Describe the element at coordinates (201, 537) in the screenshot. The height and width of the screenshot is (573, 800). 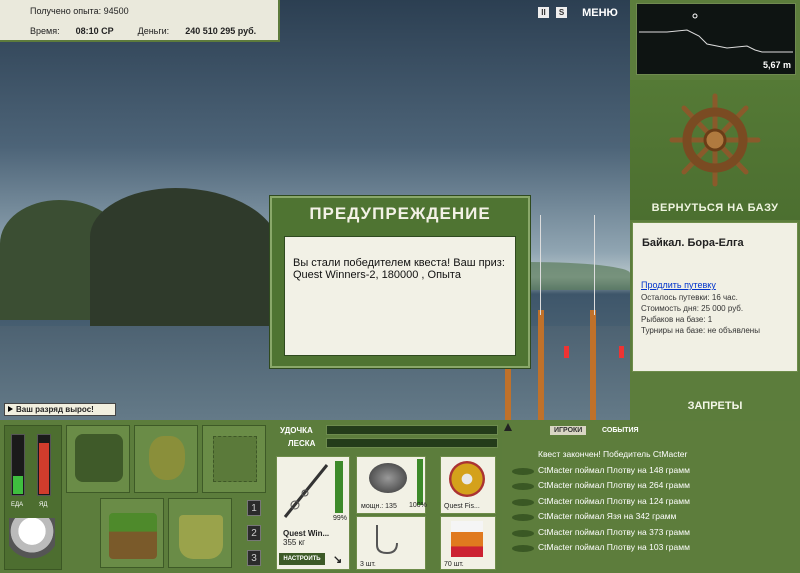
I see `bucket-icon` at that location.